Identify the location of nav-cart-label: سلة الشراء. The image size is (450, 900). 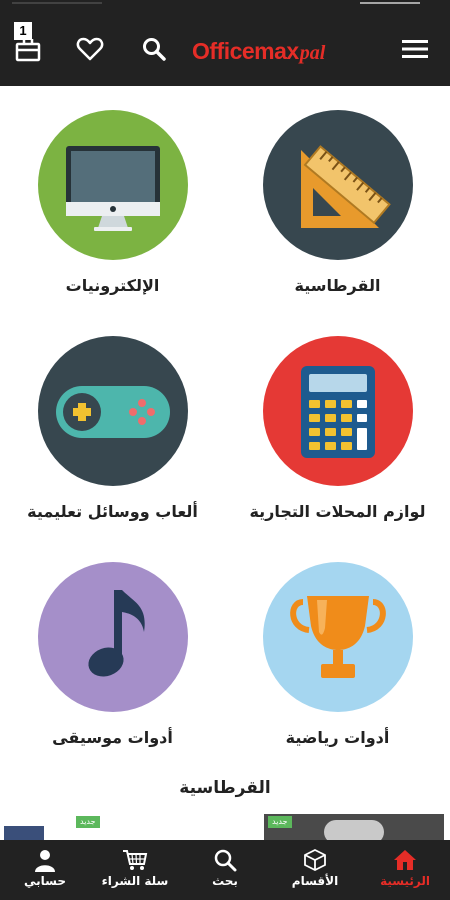
(135, 881).